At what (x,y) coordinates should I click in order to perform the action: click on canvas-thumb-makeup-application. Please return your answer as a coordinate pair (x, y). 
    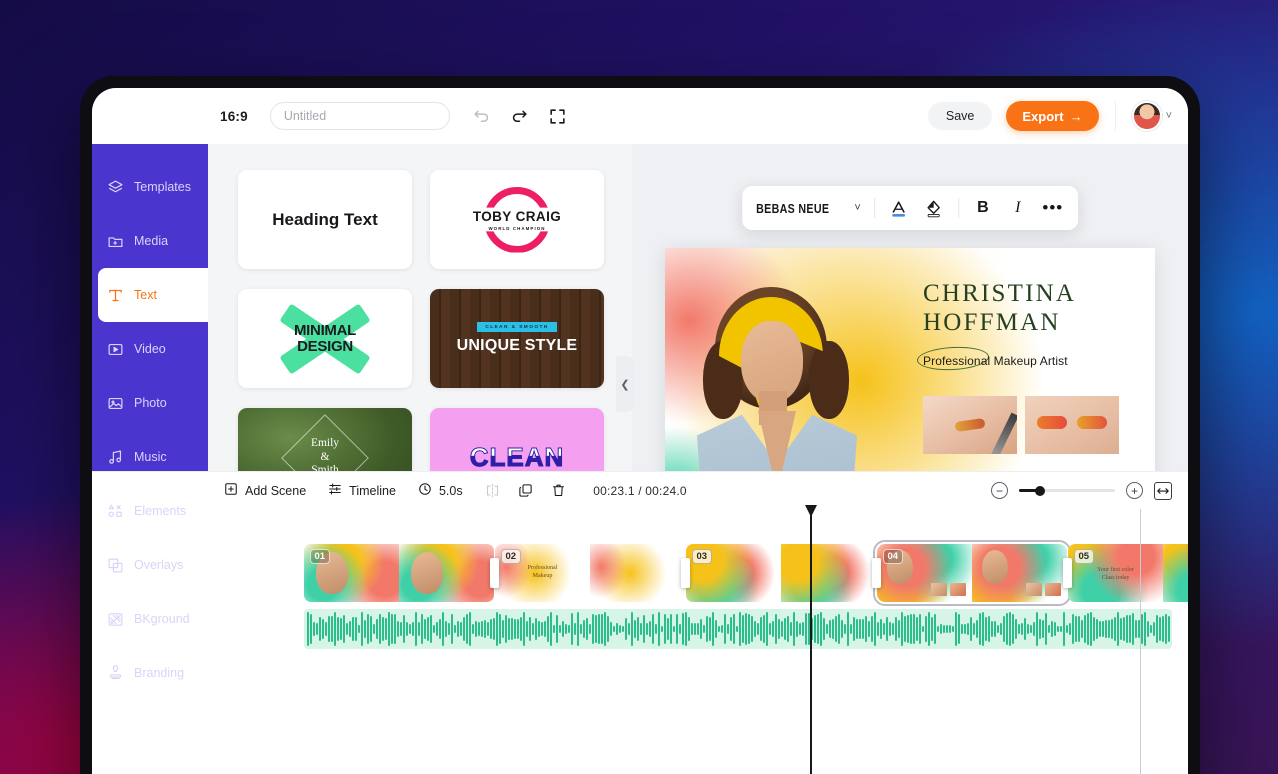
    Looking at the image, I should click on (970, 425).